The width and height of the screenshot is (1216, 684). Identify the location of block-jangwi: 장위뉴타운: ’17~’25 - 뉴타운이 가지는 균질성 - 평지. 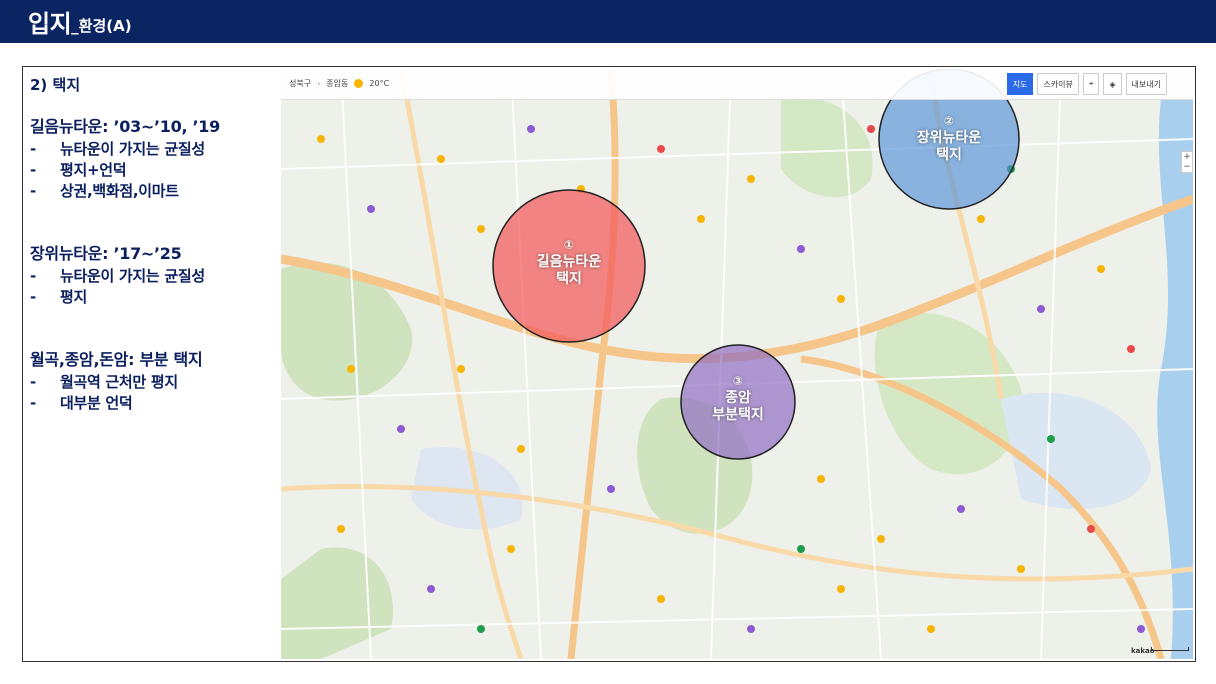
(154, 274).